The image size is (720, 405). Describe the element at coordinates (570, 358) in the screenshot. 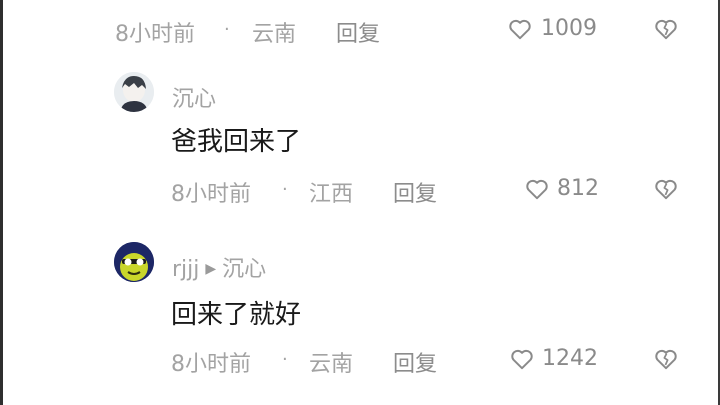

I see `like-count: 1242` at that location.